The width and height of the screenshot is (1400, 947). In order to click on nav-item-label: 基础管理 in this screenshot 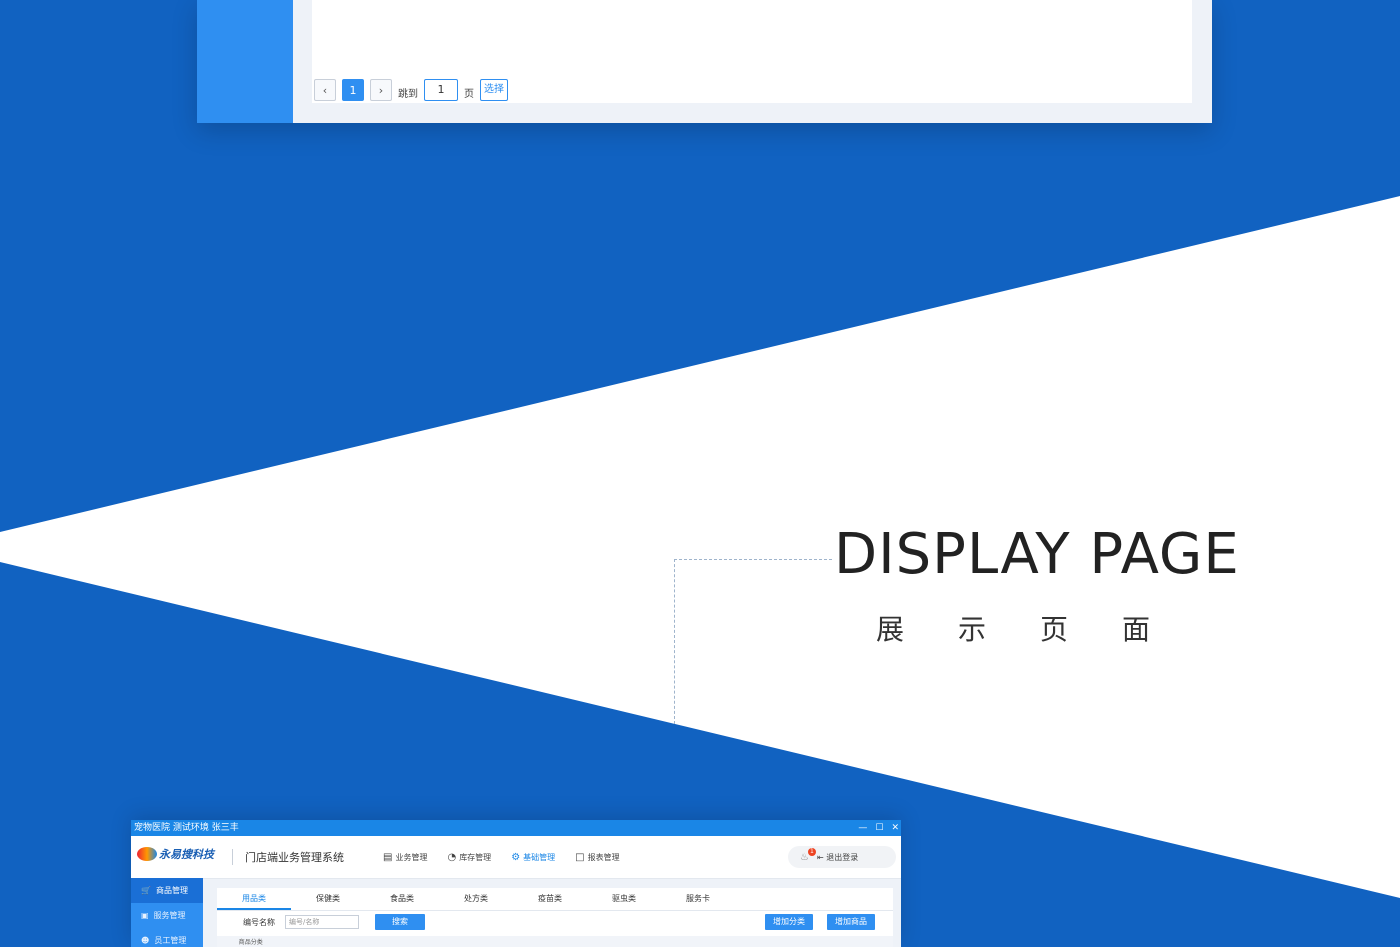, I will do `click(539, 857)`.